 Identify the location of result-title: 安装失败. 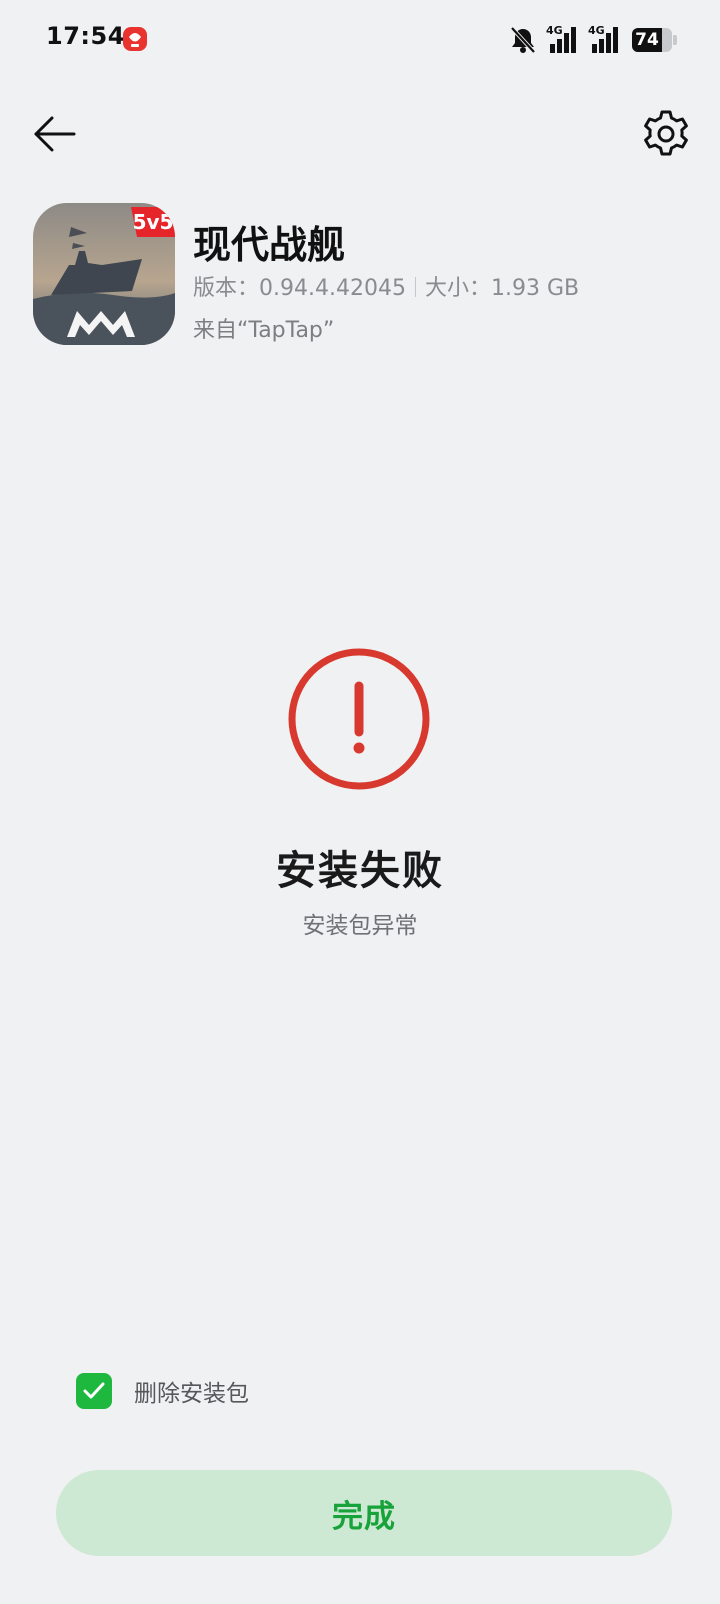
(360, 871).